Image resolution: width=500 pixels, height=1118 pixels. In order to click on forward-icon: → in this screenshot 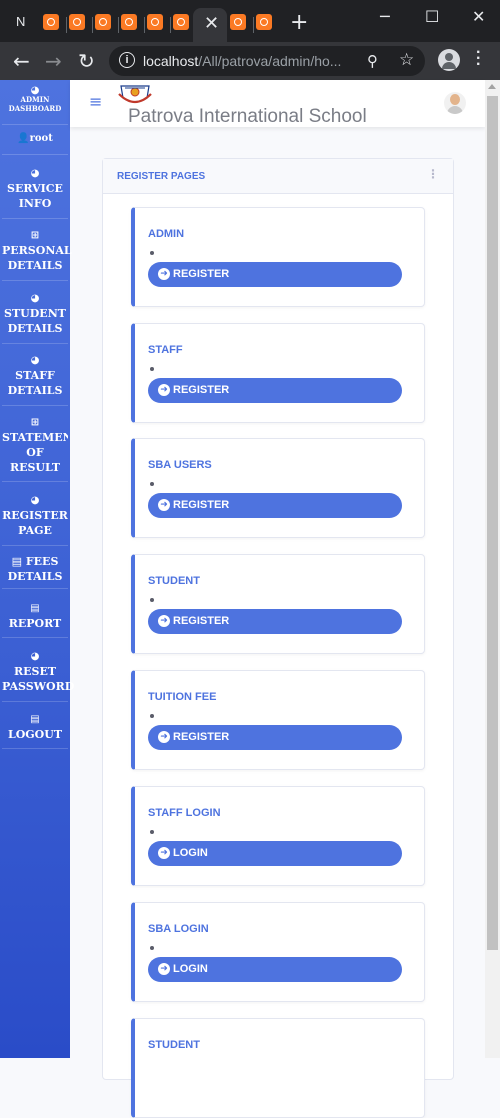, I will do `click(53, 61)`.